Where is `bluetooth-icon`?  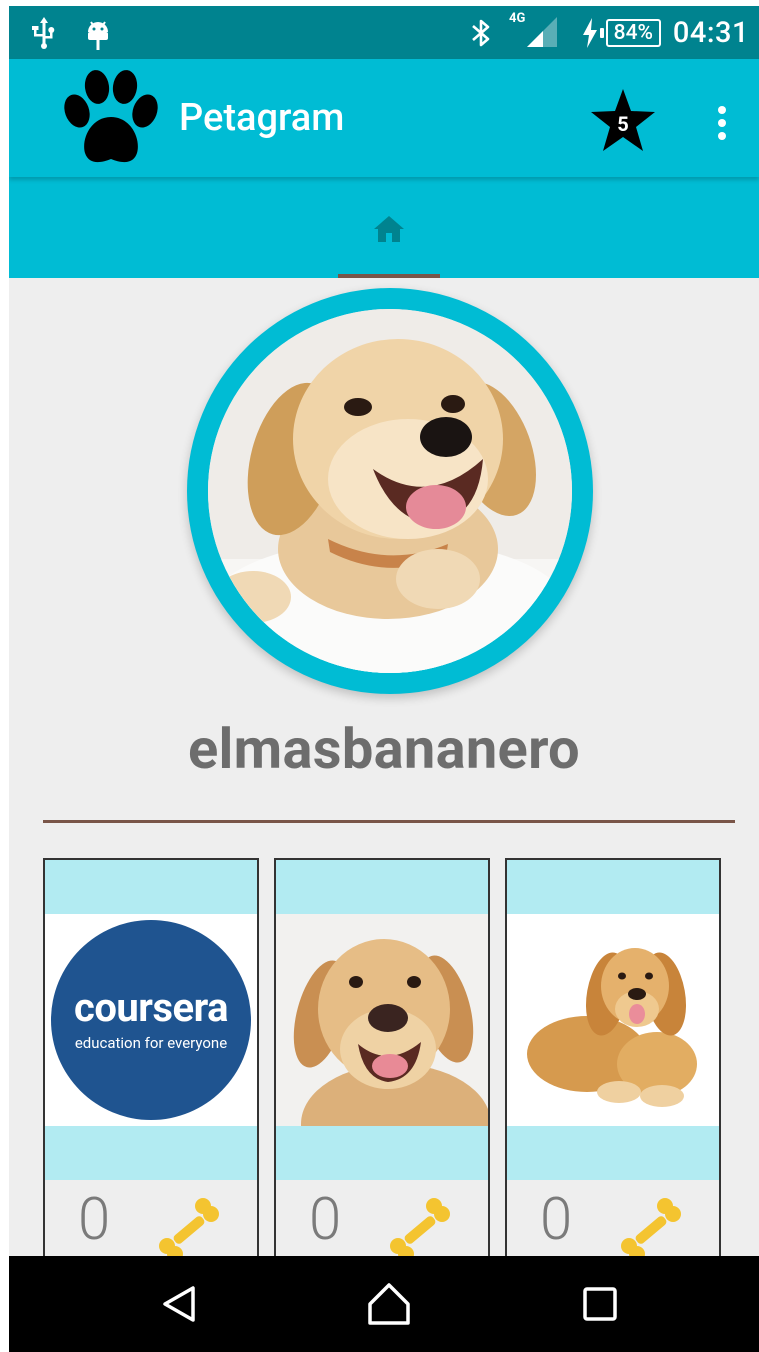
bluetooth-icon is located at coordinates (481, 32).